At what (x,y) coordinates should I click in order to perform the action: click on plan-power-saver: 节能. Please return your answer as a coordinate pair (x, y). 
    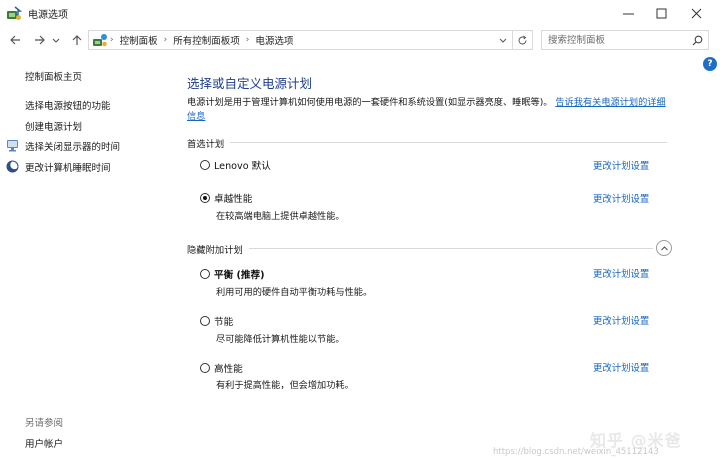
    Looking at the image, I should click on (216, 321).